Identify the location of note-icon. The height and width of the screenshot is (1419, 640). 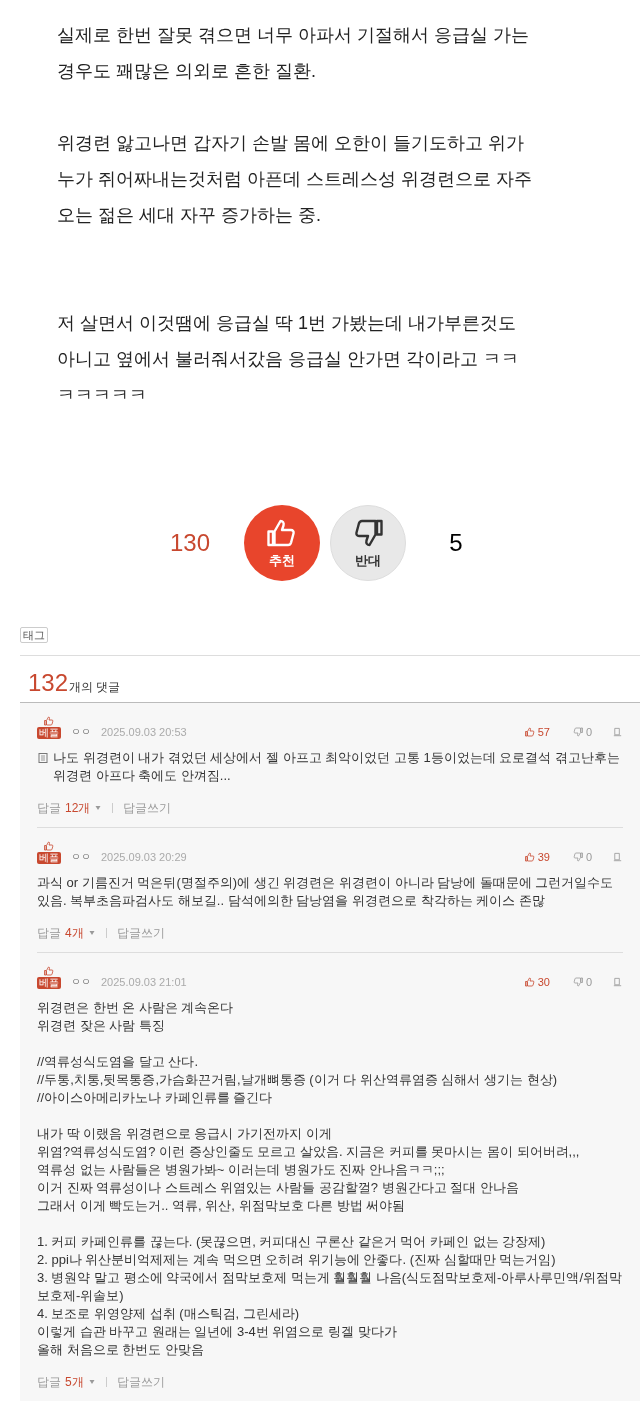
(43, 758).